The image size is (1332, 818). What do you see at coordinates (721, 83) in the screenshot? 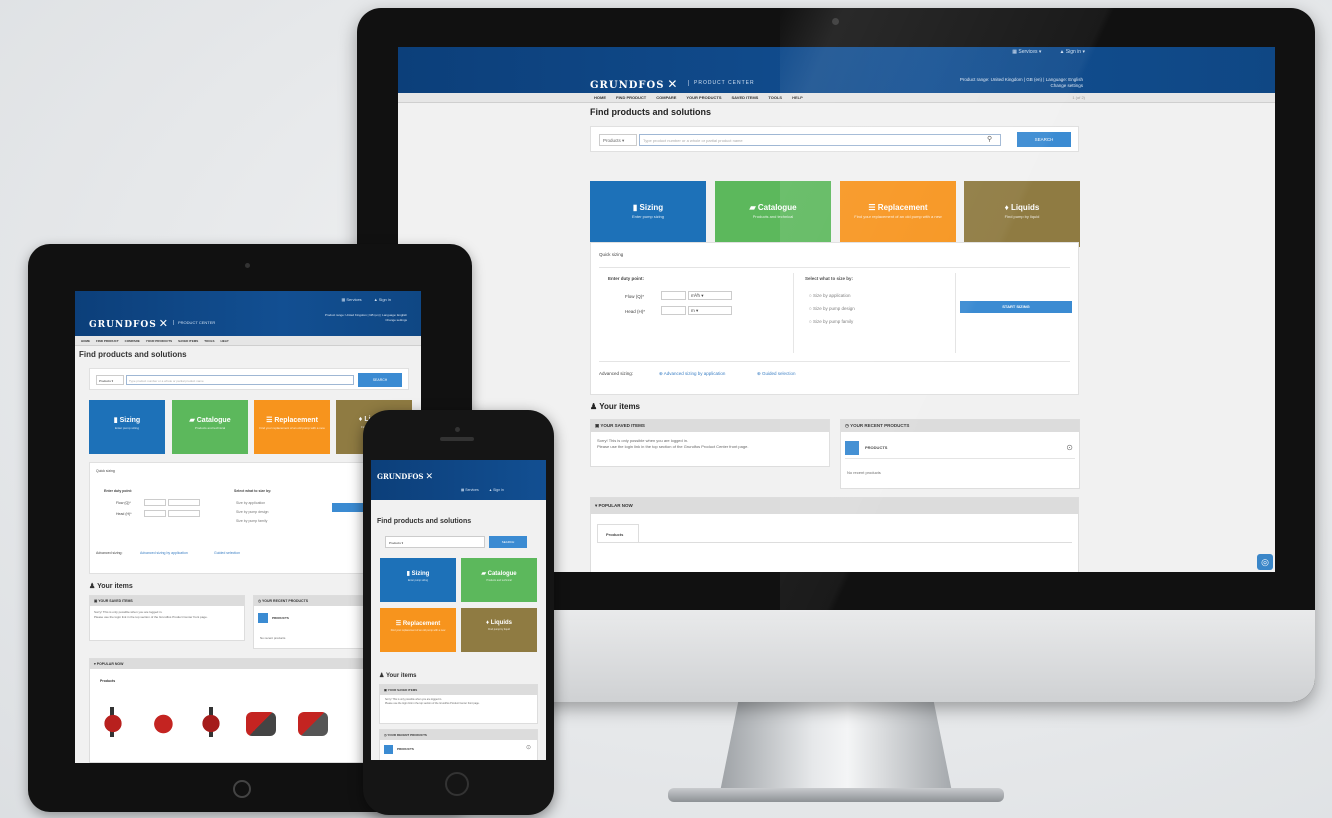
I see `product-center-label: PRODUCT CENTER` at bounding box center [721, 83].